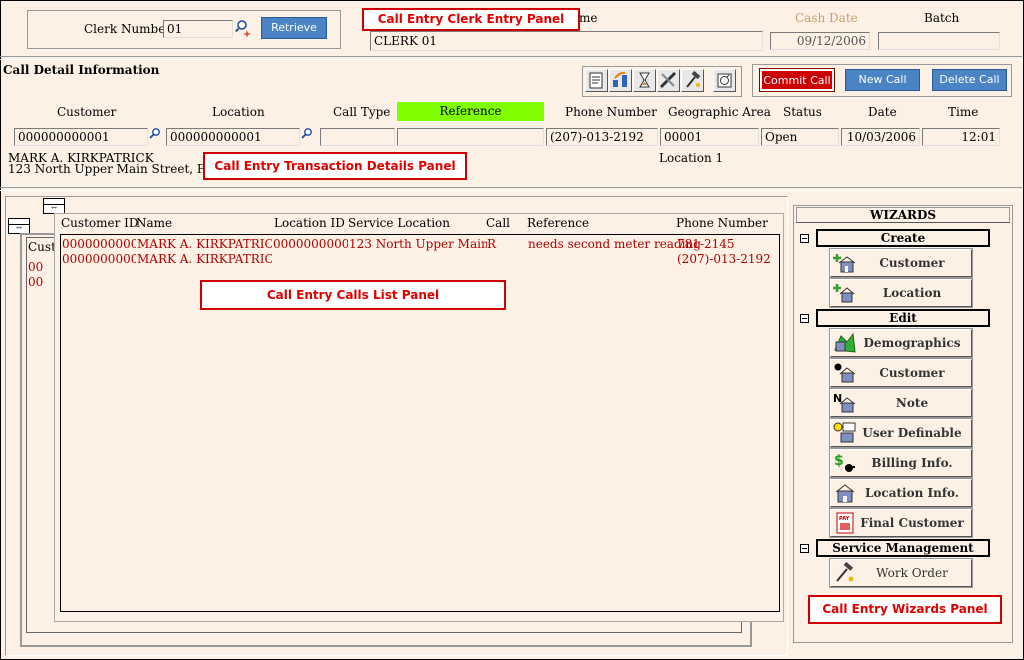  I want to click on col-service-location: Service Location, so click(399, 223).